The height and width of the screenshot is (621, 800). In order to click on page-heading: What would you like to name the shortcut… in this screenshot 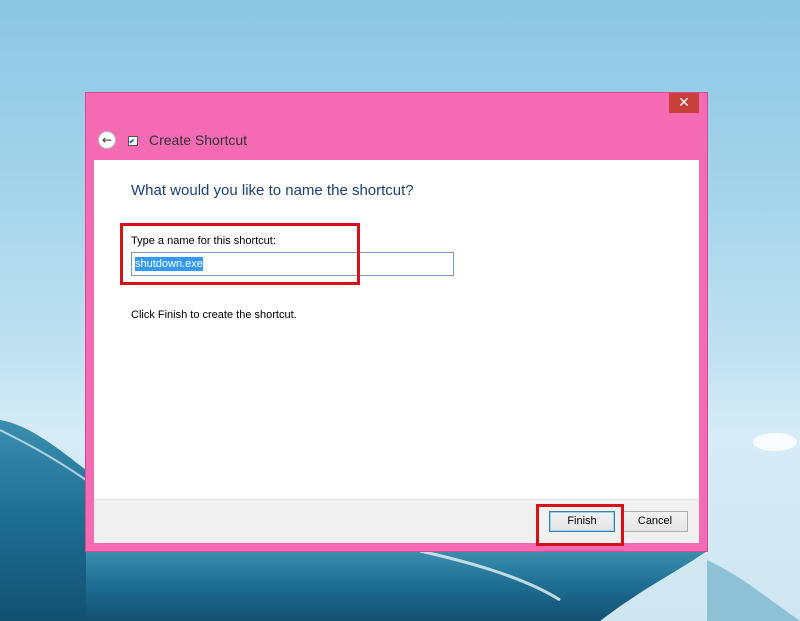, I will do `click(272, 190)`.